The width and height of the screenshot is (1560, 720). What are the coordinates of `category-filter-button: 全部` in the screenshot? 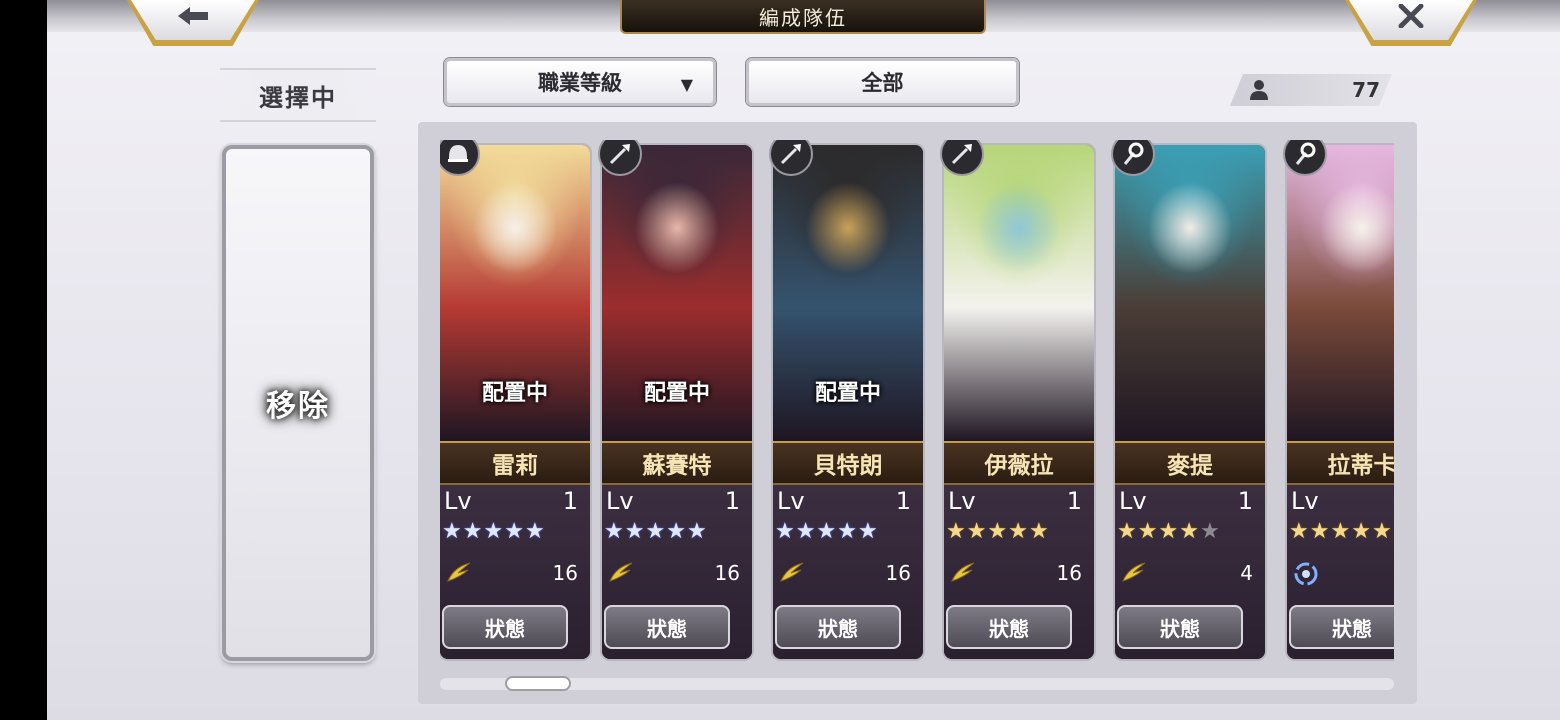 It's located at (882, 82).